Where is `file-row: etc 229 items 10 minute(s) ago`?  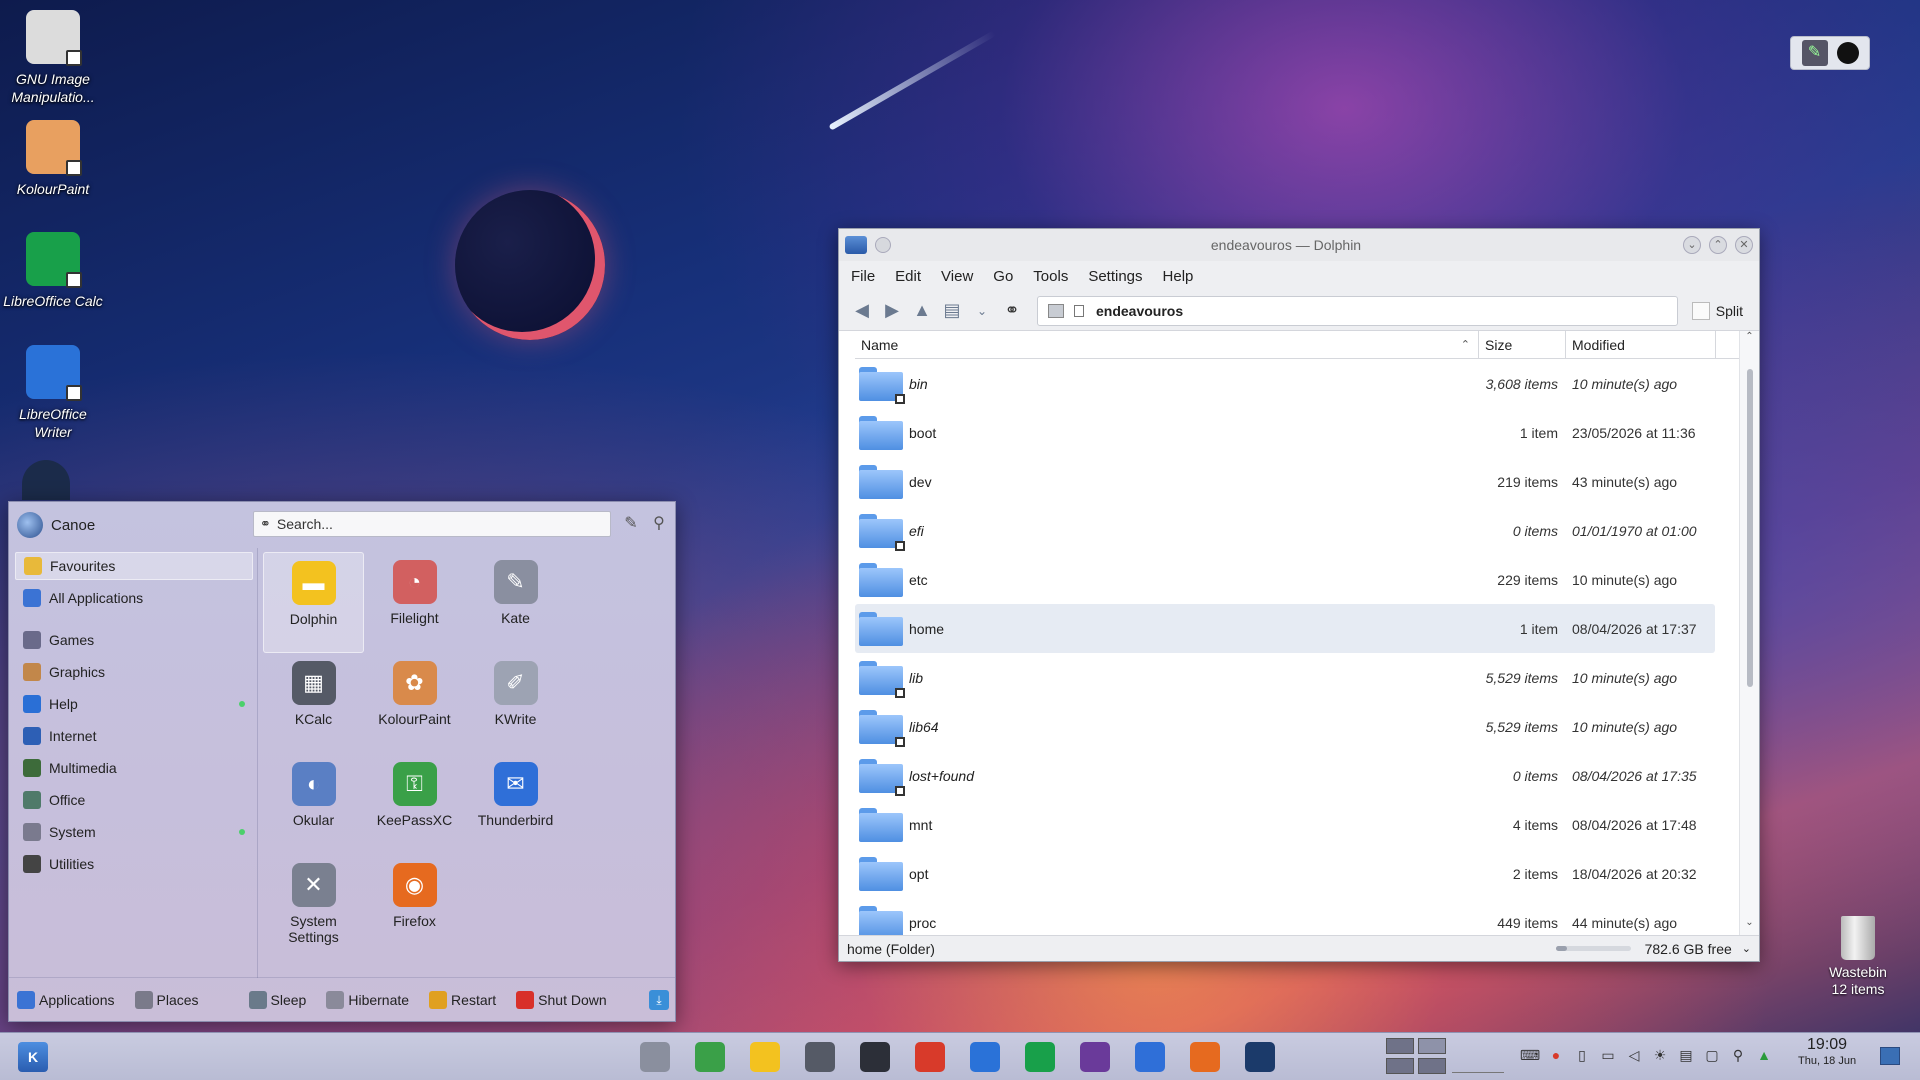
file-row: etc 229 items 10 minute(s) ago is located at coordinates (1285, 579).